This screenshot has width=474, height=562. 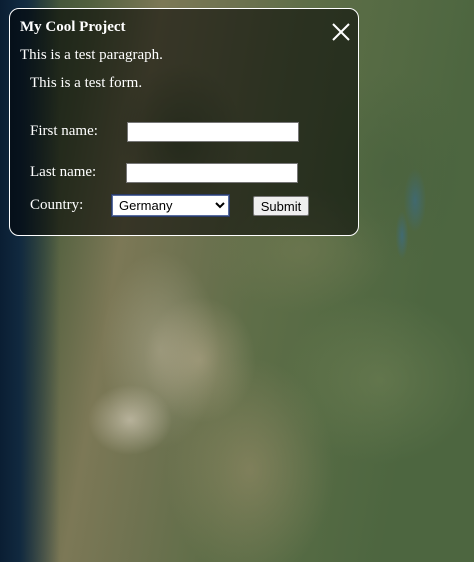 I want to click on close-x-icon, so click(x=341, y=32).